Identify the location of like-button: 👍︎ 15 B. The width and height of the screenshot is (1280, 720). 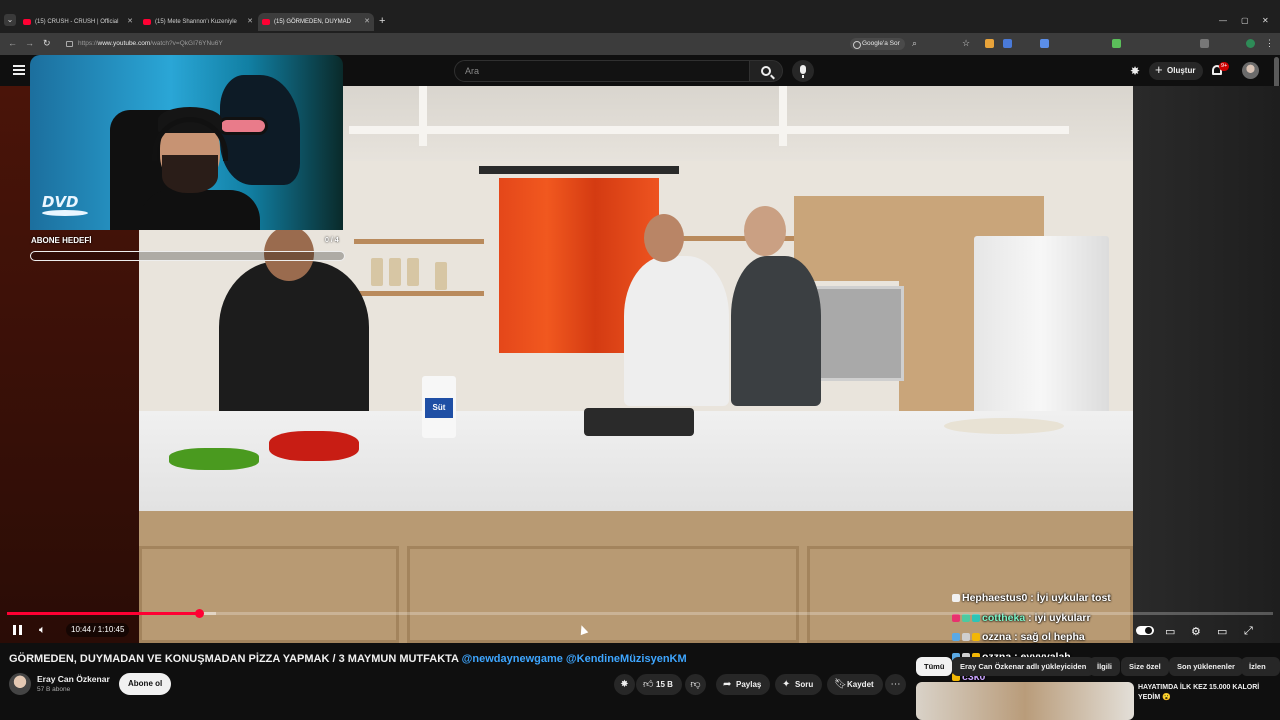
(659, 684).